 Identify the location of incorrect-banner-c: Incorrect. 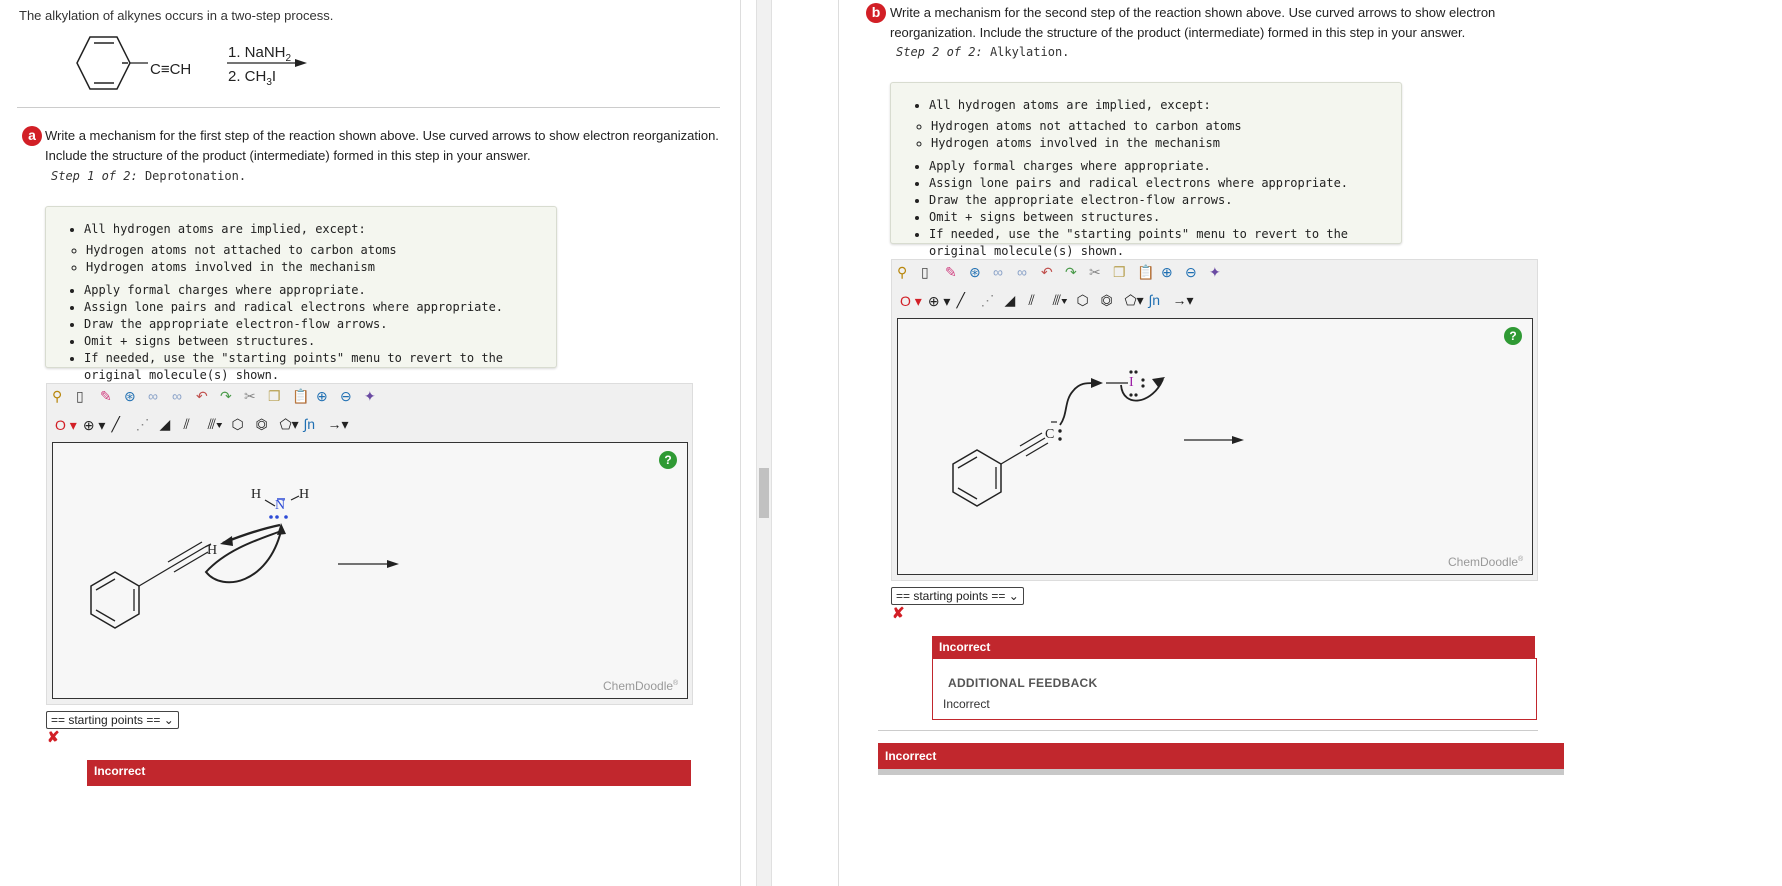
(1221, 756).